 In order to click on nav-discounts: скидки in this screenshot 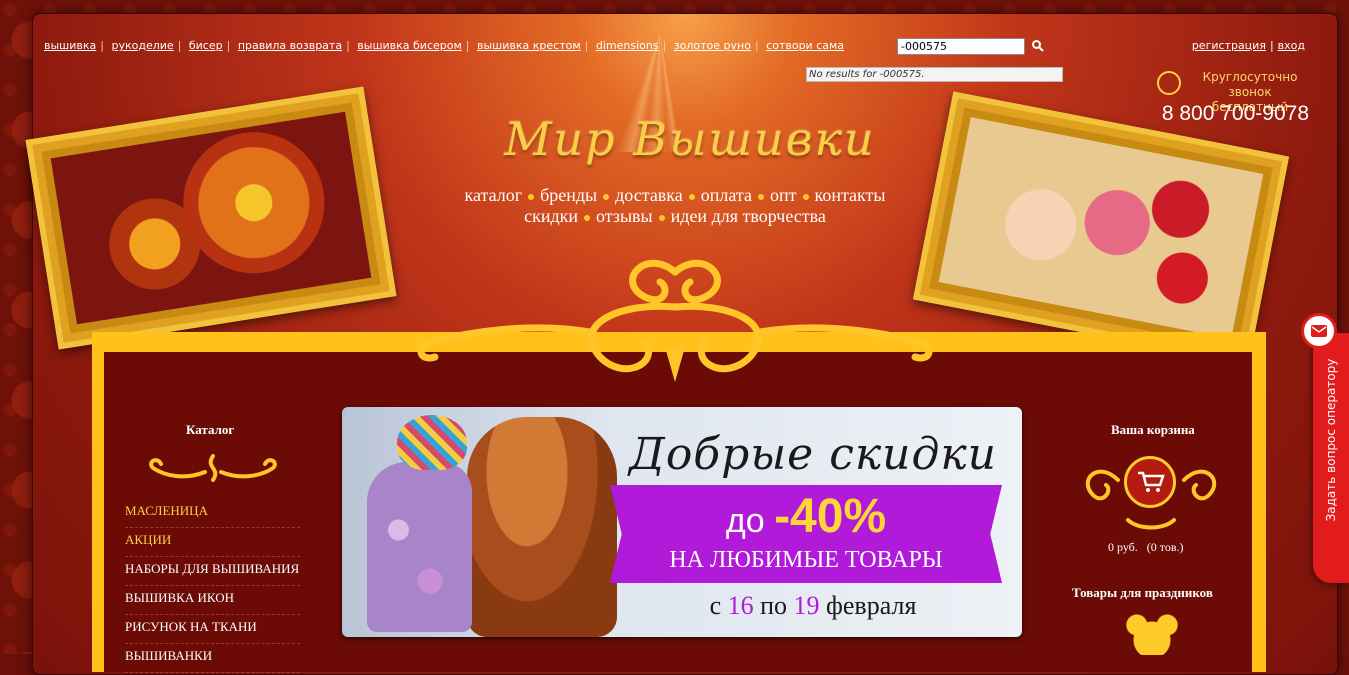, I will do `click(551, 216)`.